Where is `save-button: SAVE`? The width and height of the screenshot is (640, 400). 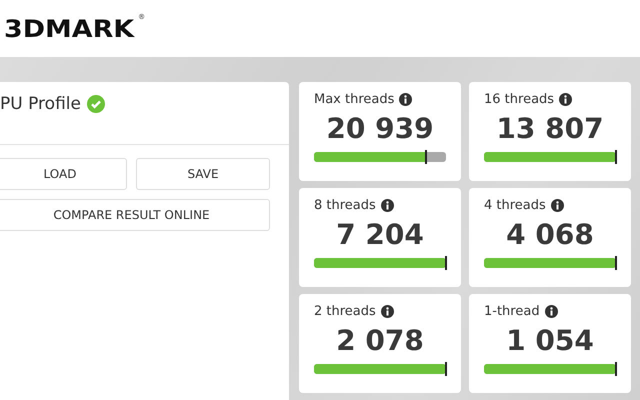
save-button: SAVE is located at coordinates (203, 174).